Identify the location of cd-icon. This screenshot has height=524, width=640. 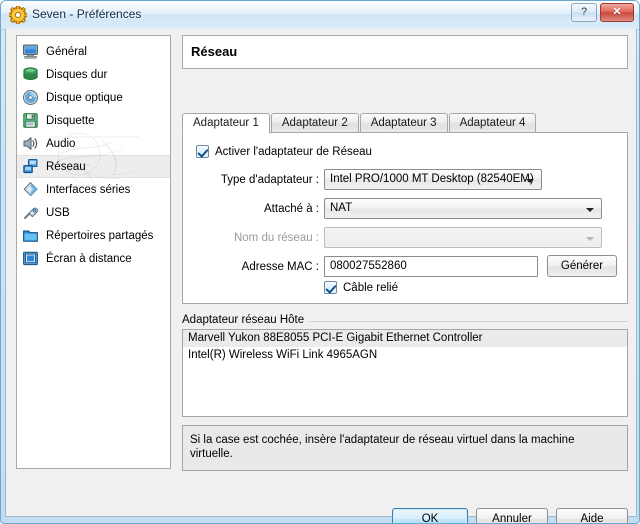
(30, 97).